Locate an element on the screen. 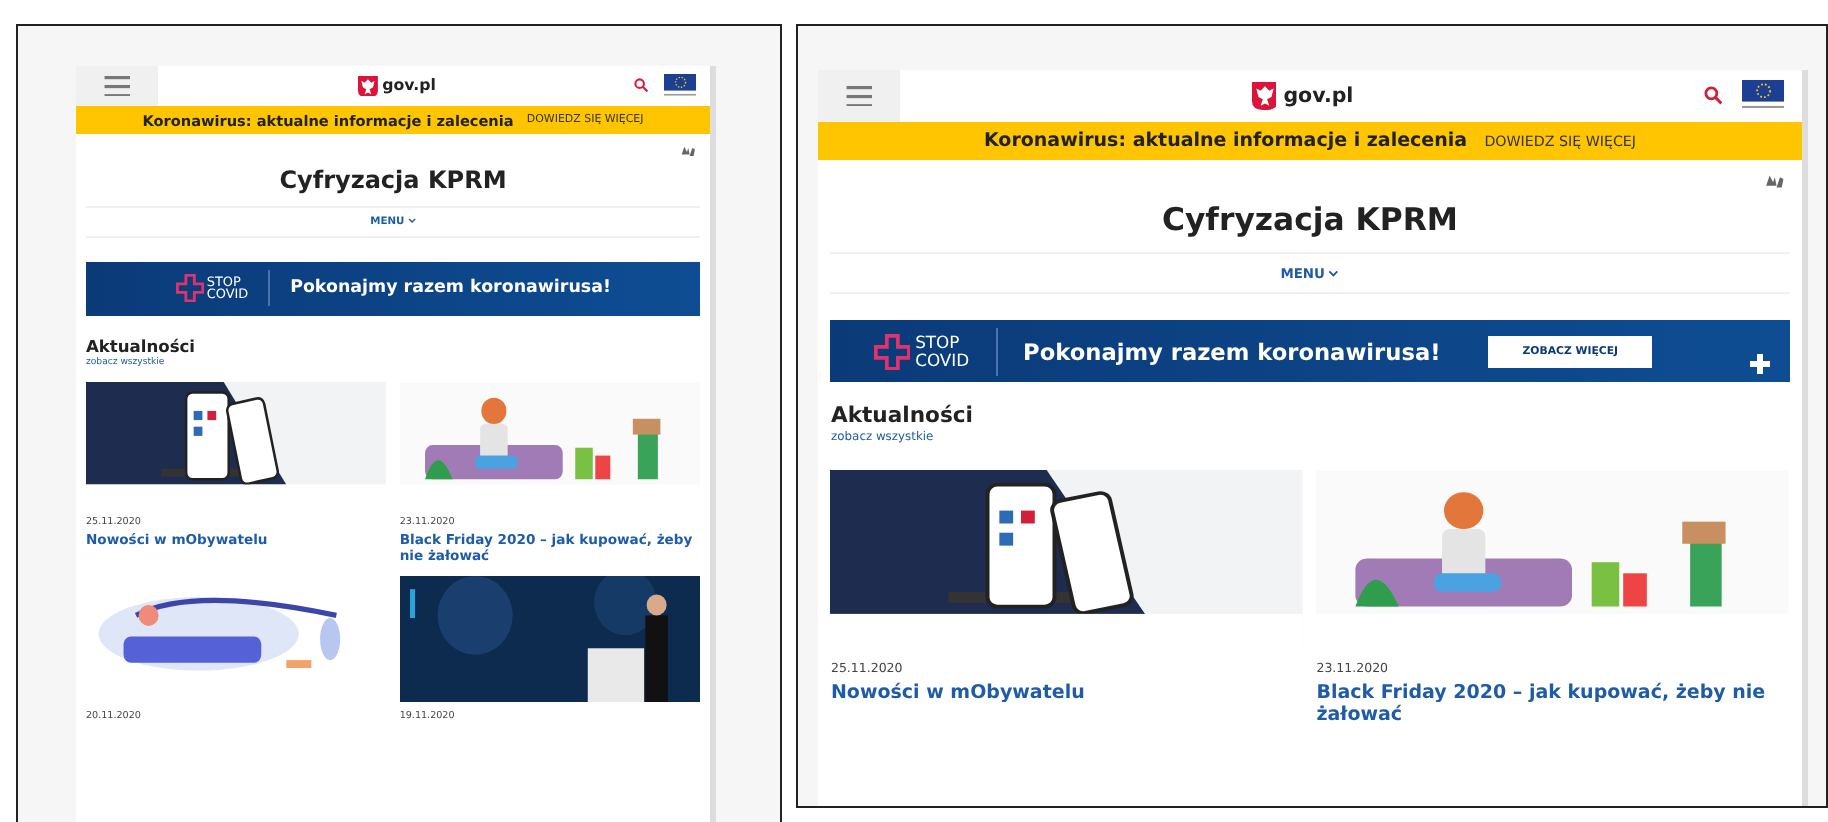 This screenshot has width=1828, height=822. plus-icon is located at coordinates (1759, 364).